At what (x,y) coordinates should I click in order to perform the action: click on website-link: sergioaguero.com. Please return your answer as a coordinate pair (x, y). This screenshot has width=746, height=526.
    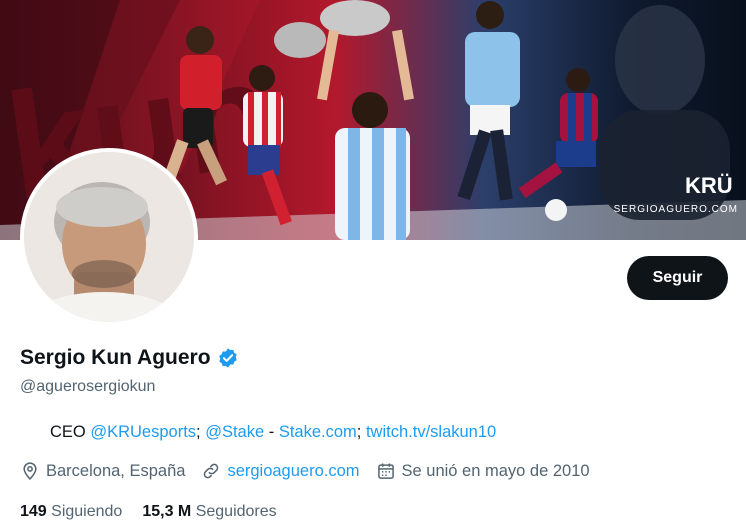
    Looking at the image, I should click on (293, 471).